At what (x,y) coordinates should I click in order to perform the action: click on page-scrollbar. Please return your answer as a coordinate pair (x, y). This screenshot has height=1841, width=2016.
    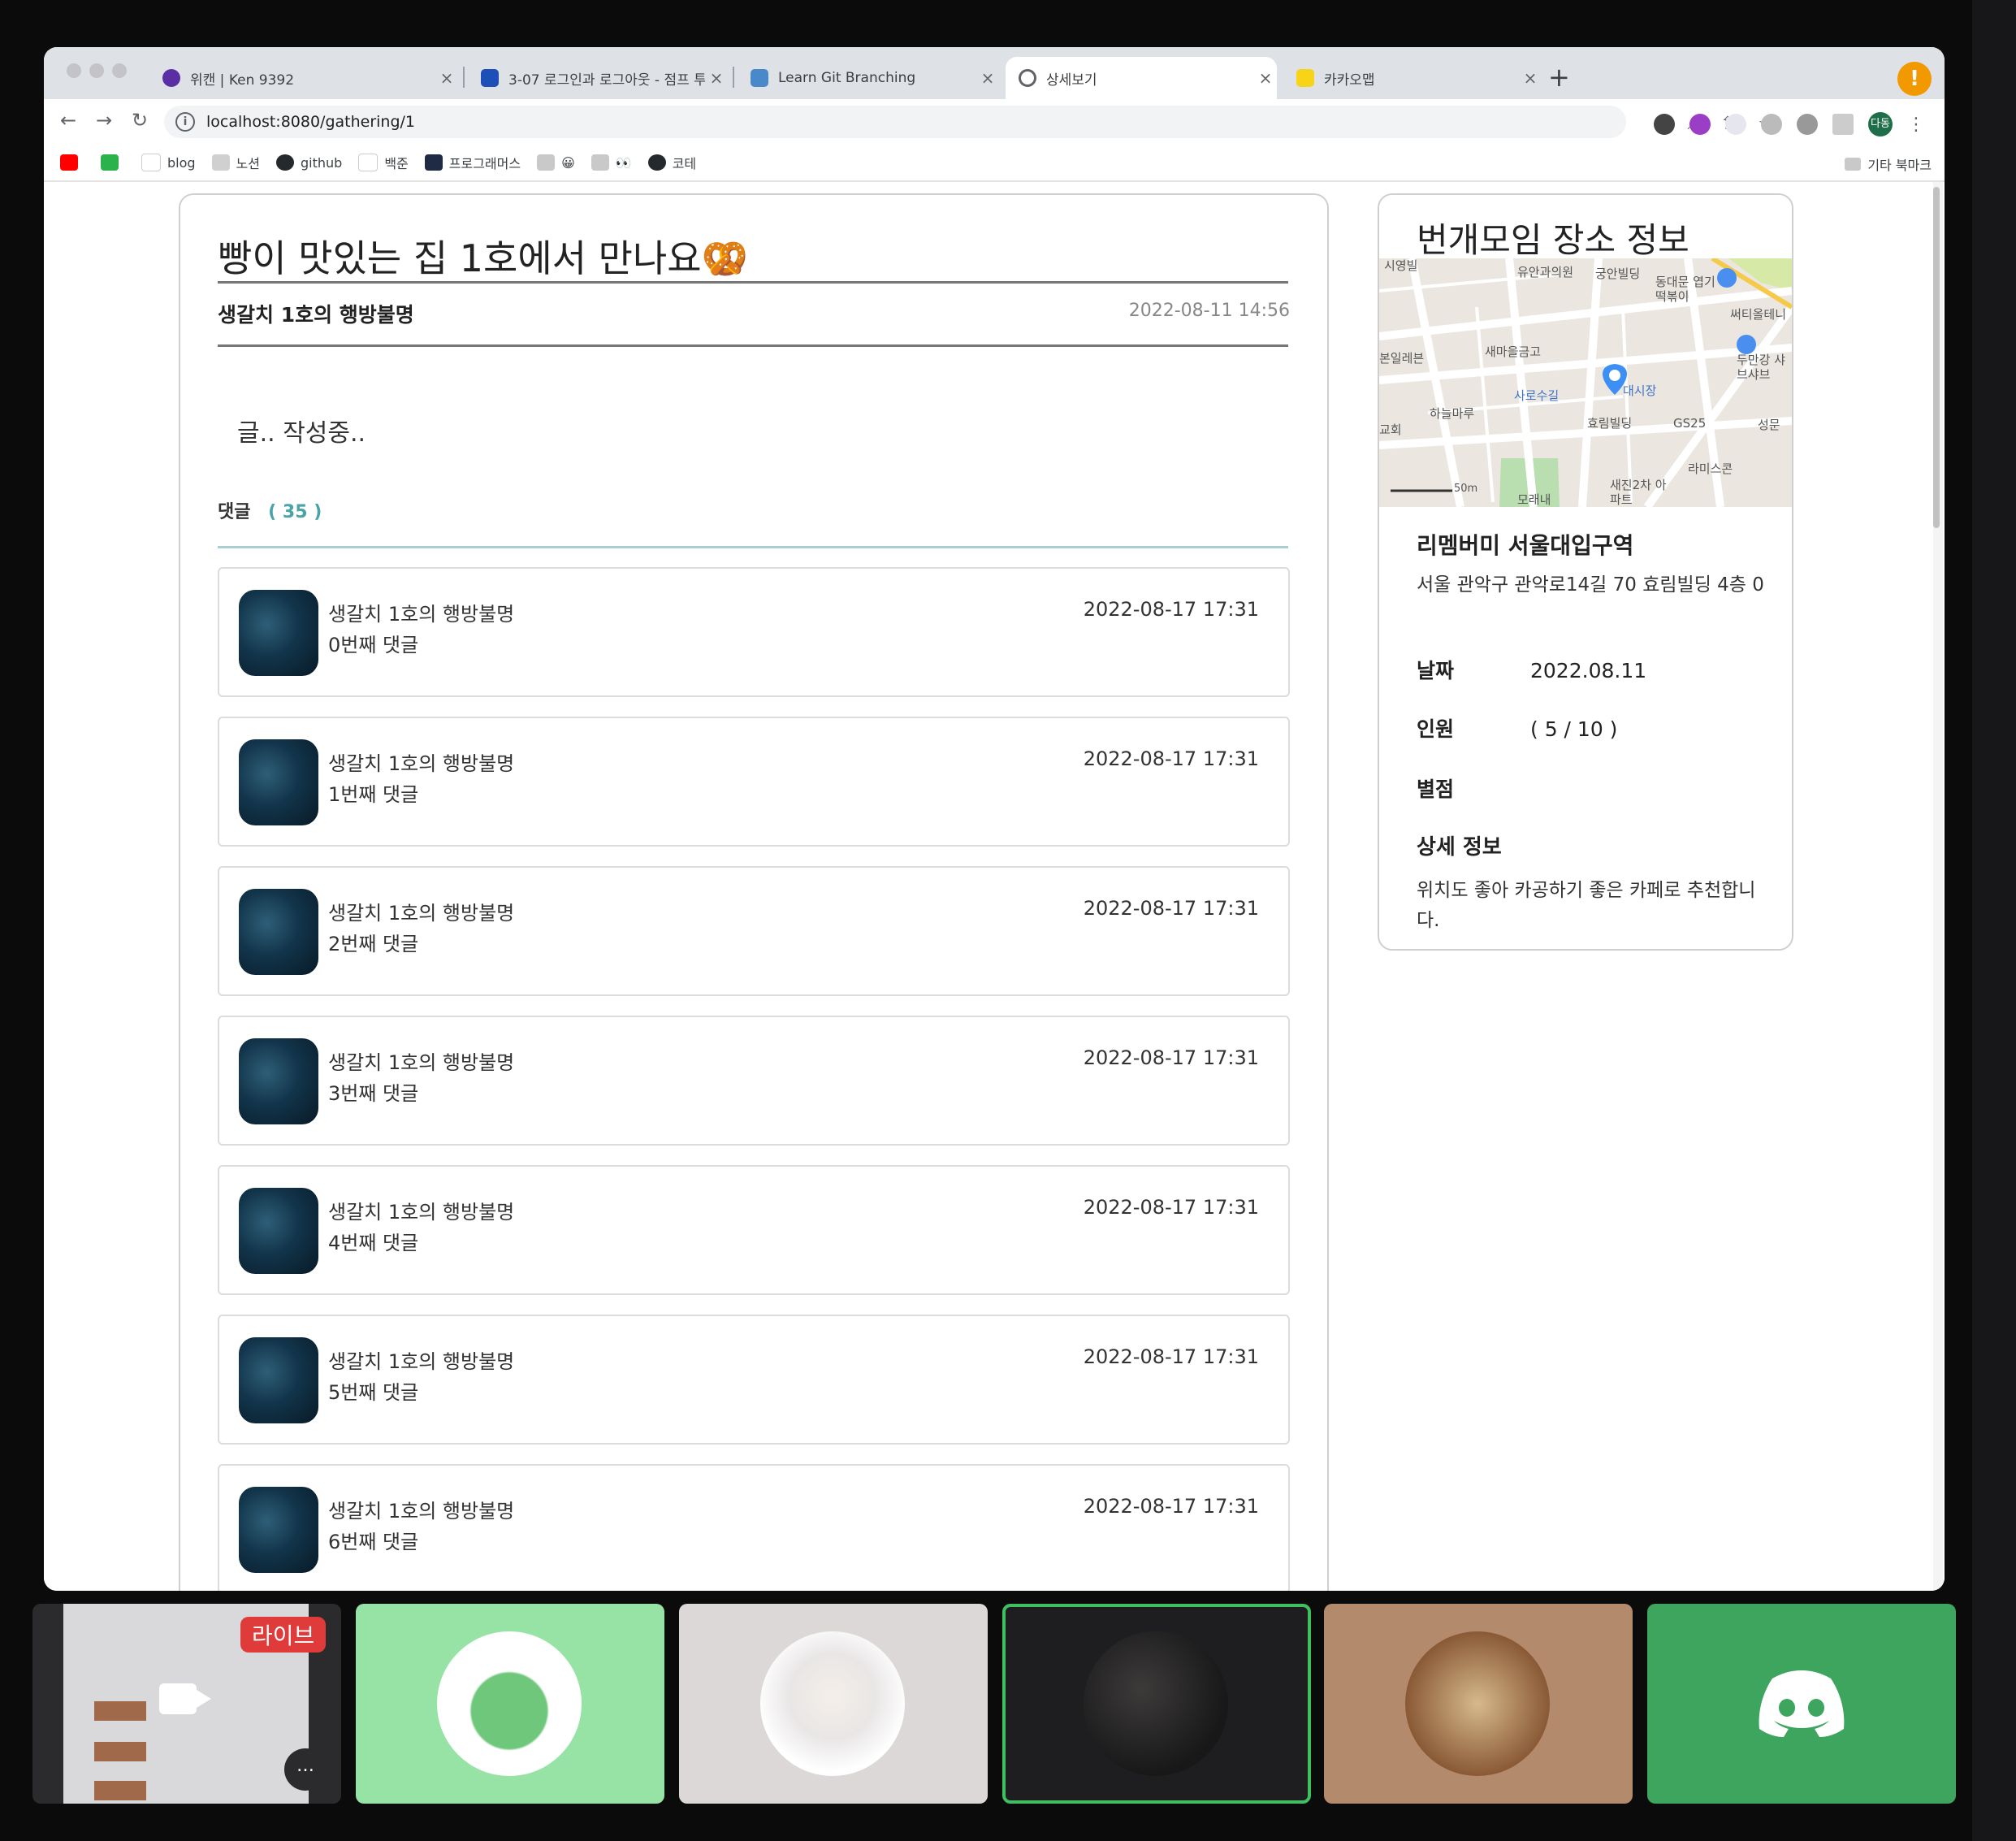
    Looking at the image, I should click on (1938, 886).